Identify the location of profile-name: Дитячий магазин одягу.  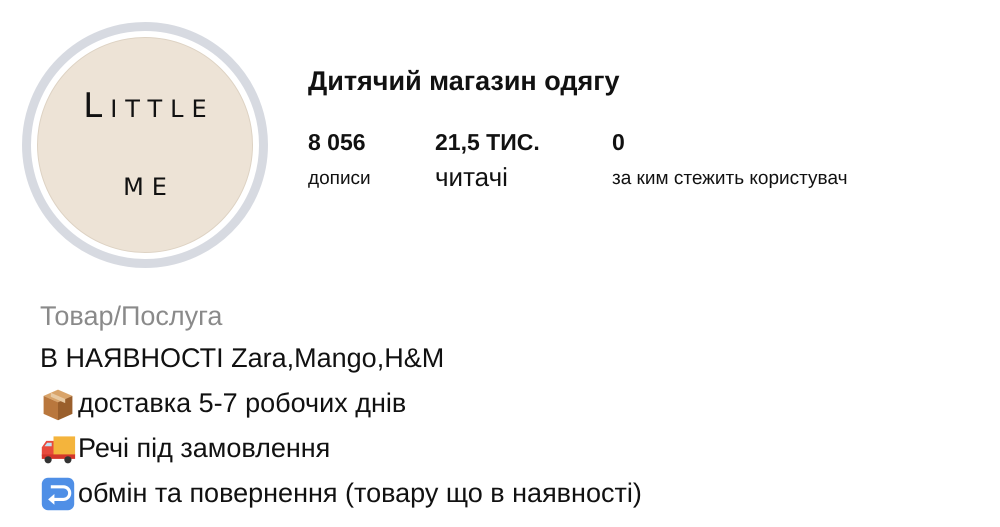
(464, 81).